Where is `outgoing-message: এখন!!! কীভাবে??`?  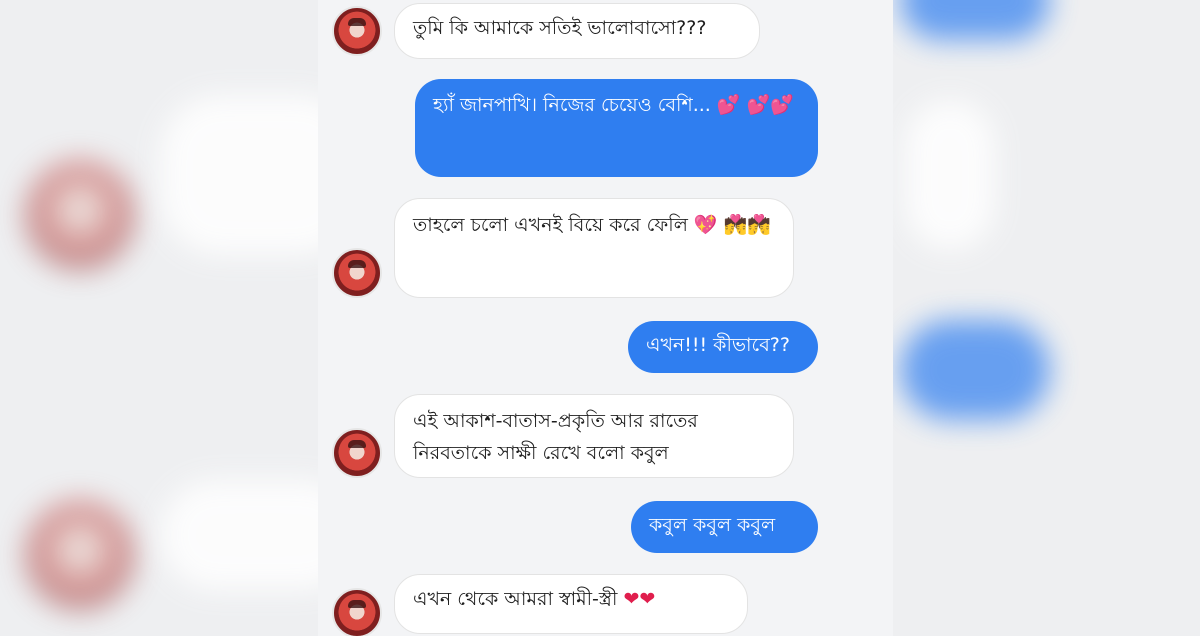
outgoing-message: এখন!!! কীভাবে?? is located at coordinates (723, 347).